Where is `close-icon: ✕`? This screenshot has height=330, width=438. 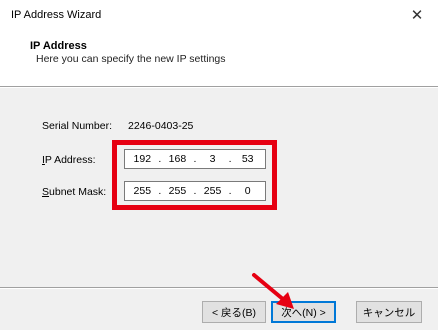 close-icon: ✕ is located at coordinates (417, 15).